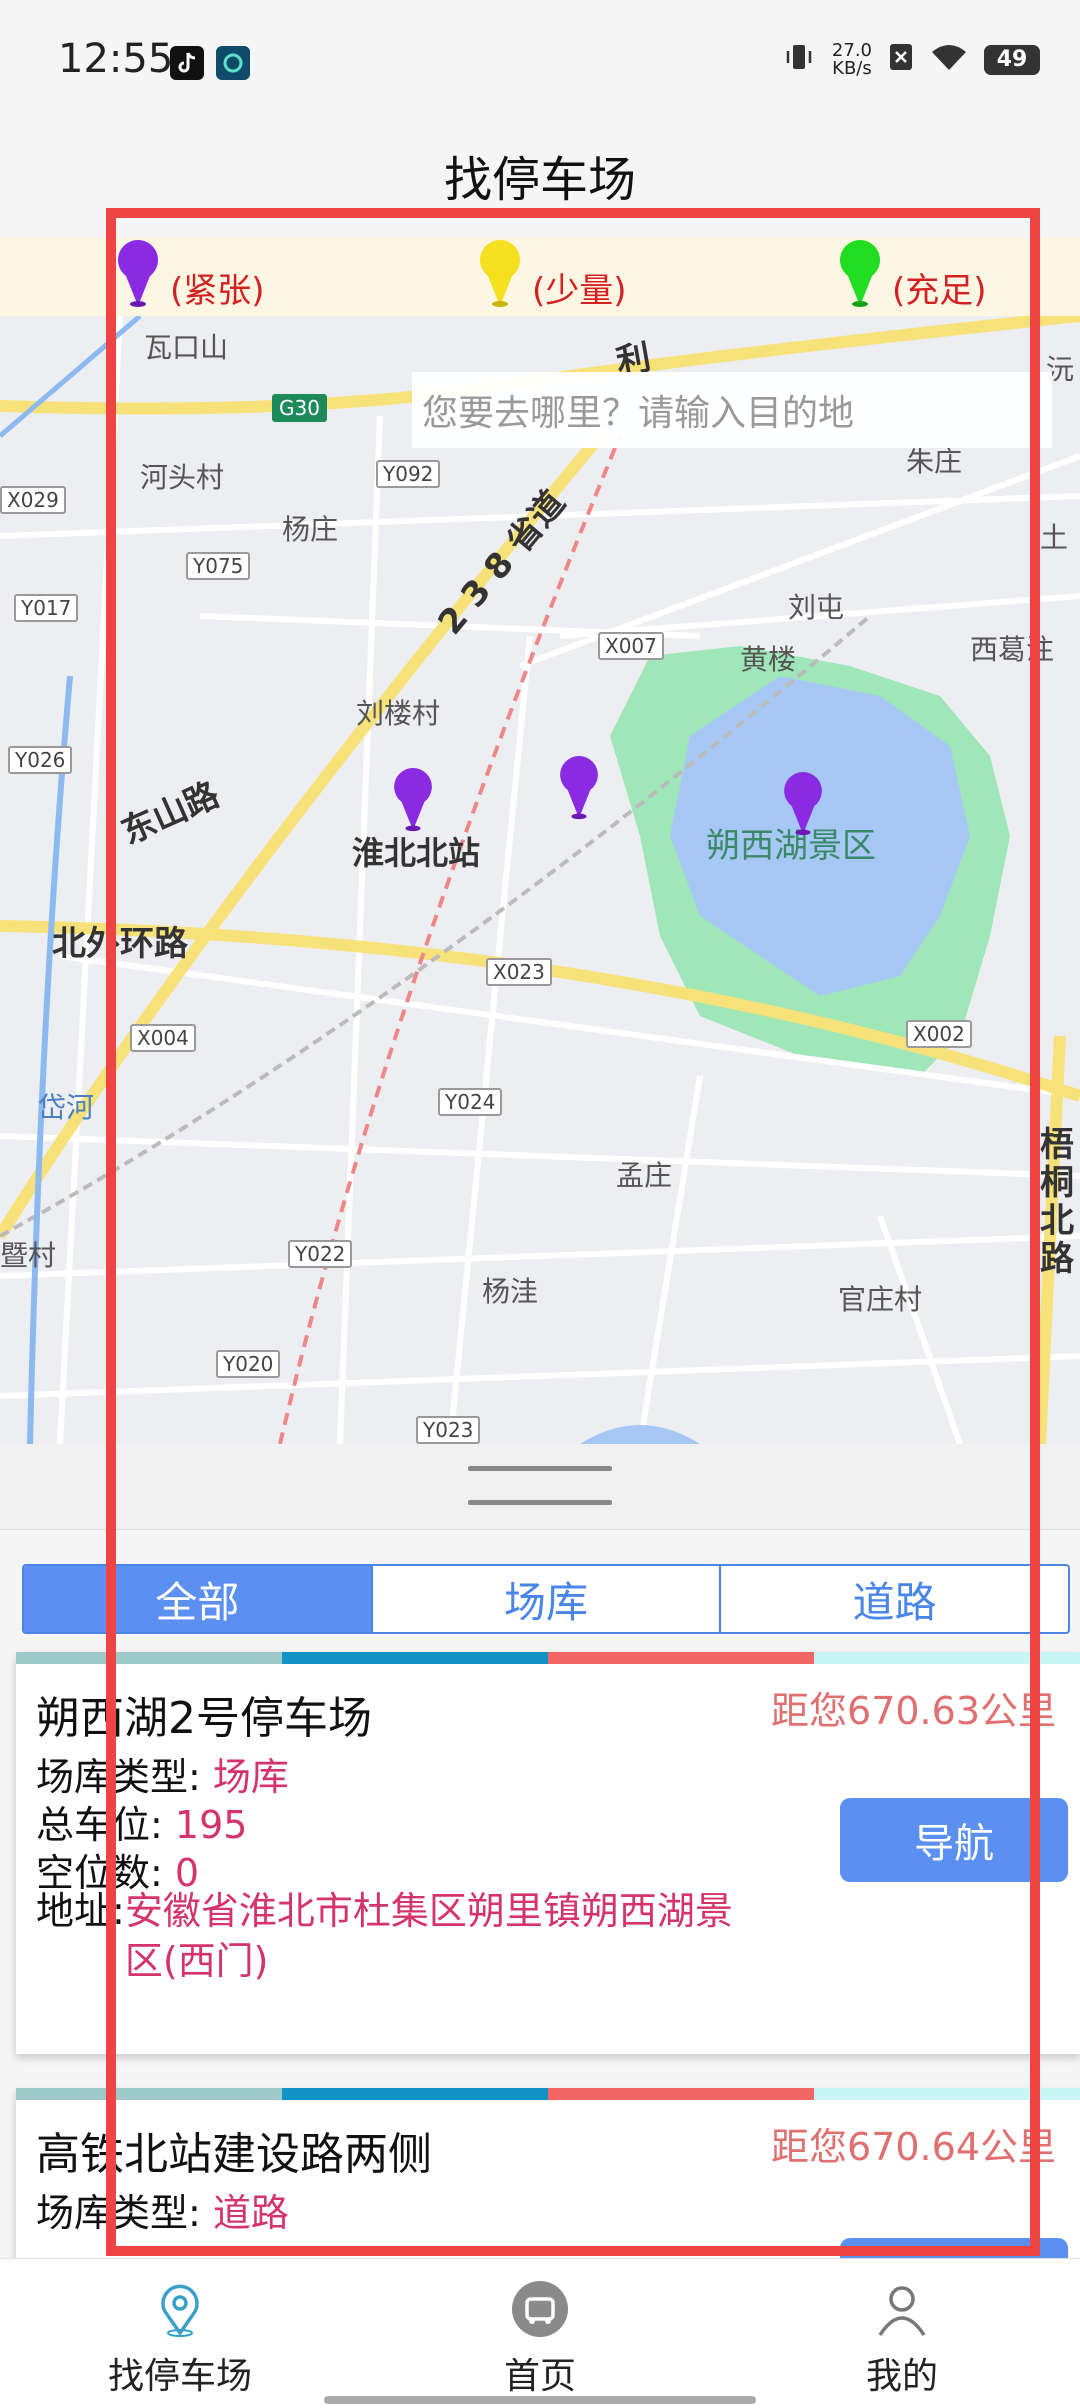  What do you see at coordinates (949, 59) in the screenshot?
I see `wifi-icon` at bounding box center [949, 59].